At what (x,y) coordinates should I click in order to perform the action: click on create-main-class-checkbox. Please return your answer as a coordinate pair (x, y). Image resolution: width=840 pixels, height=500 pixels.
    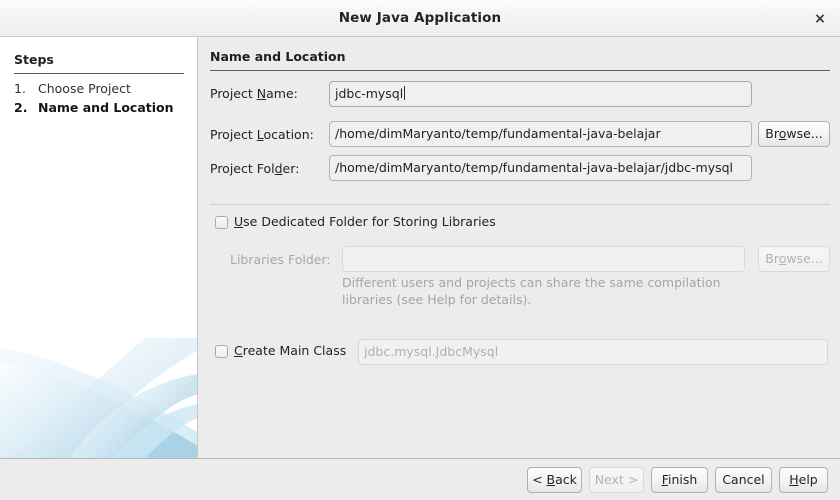
    Looking at the image, I should click on (221, 351).